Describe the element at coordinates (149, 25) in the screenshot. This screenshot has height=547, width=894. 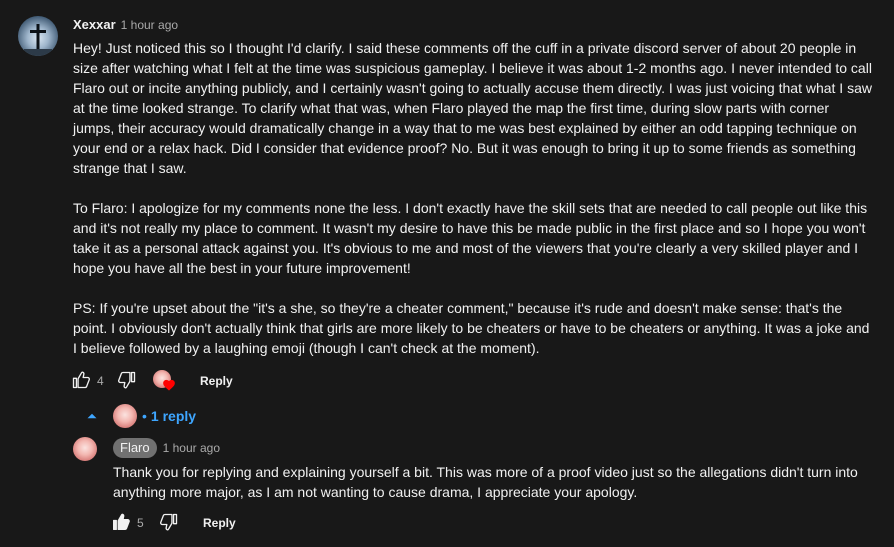
I see `comment-timestamp: 1 hour ago` at that location.